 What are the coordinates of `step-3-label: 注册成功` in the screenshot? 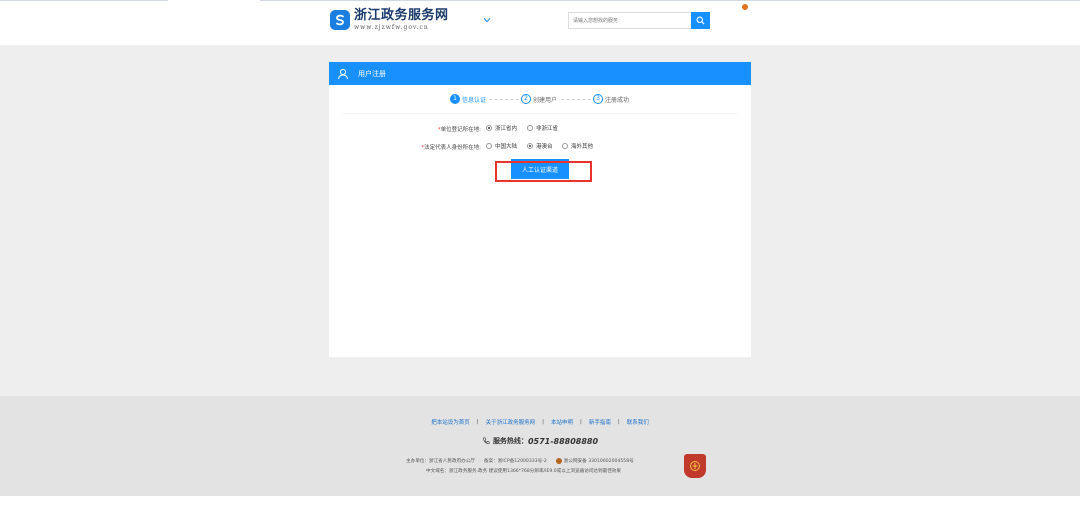 It's located at (617, 100).